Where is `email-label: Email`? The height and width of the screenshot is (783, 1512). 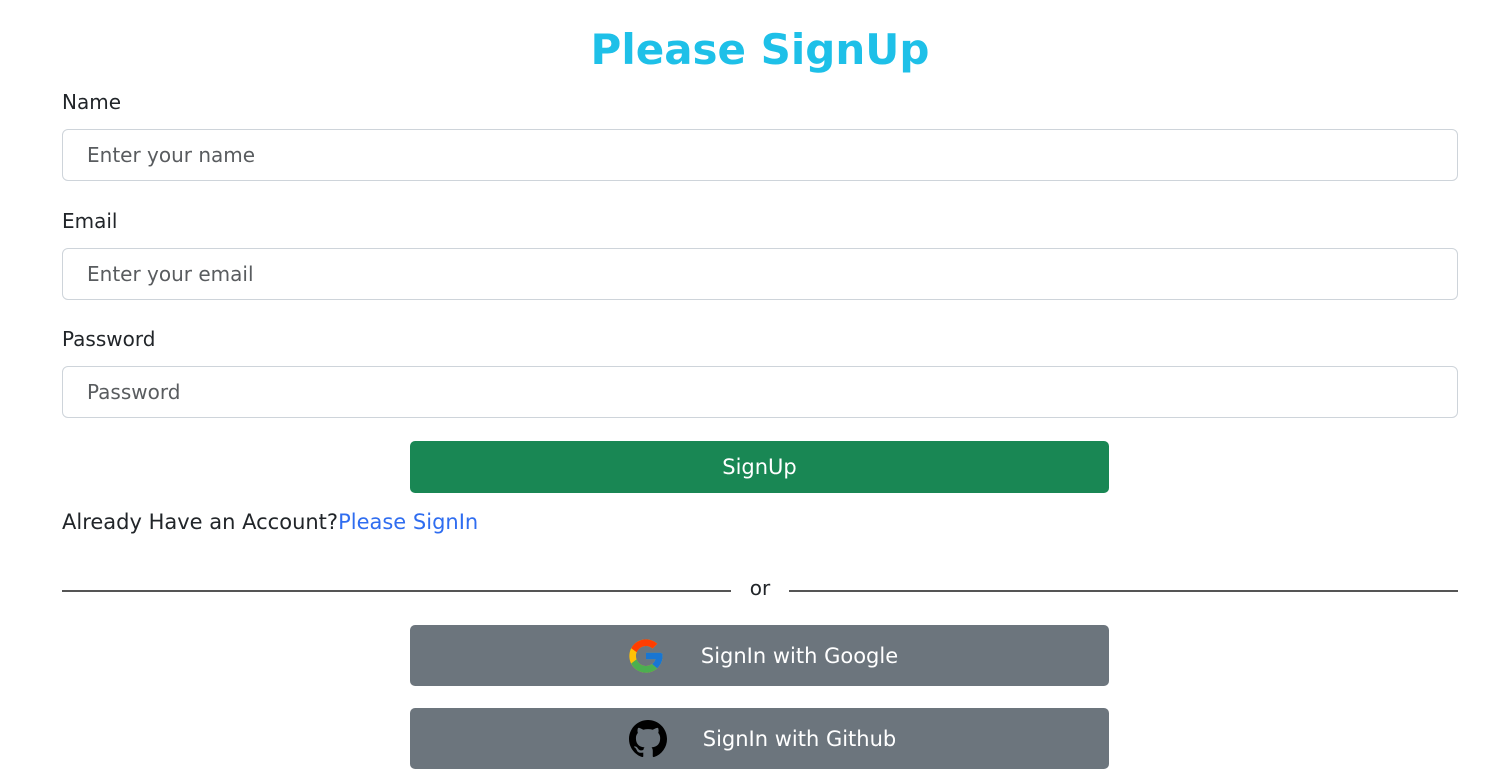
email-label: Email is located at coordinates (90, 221).